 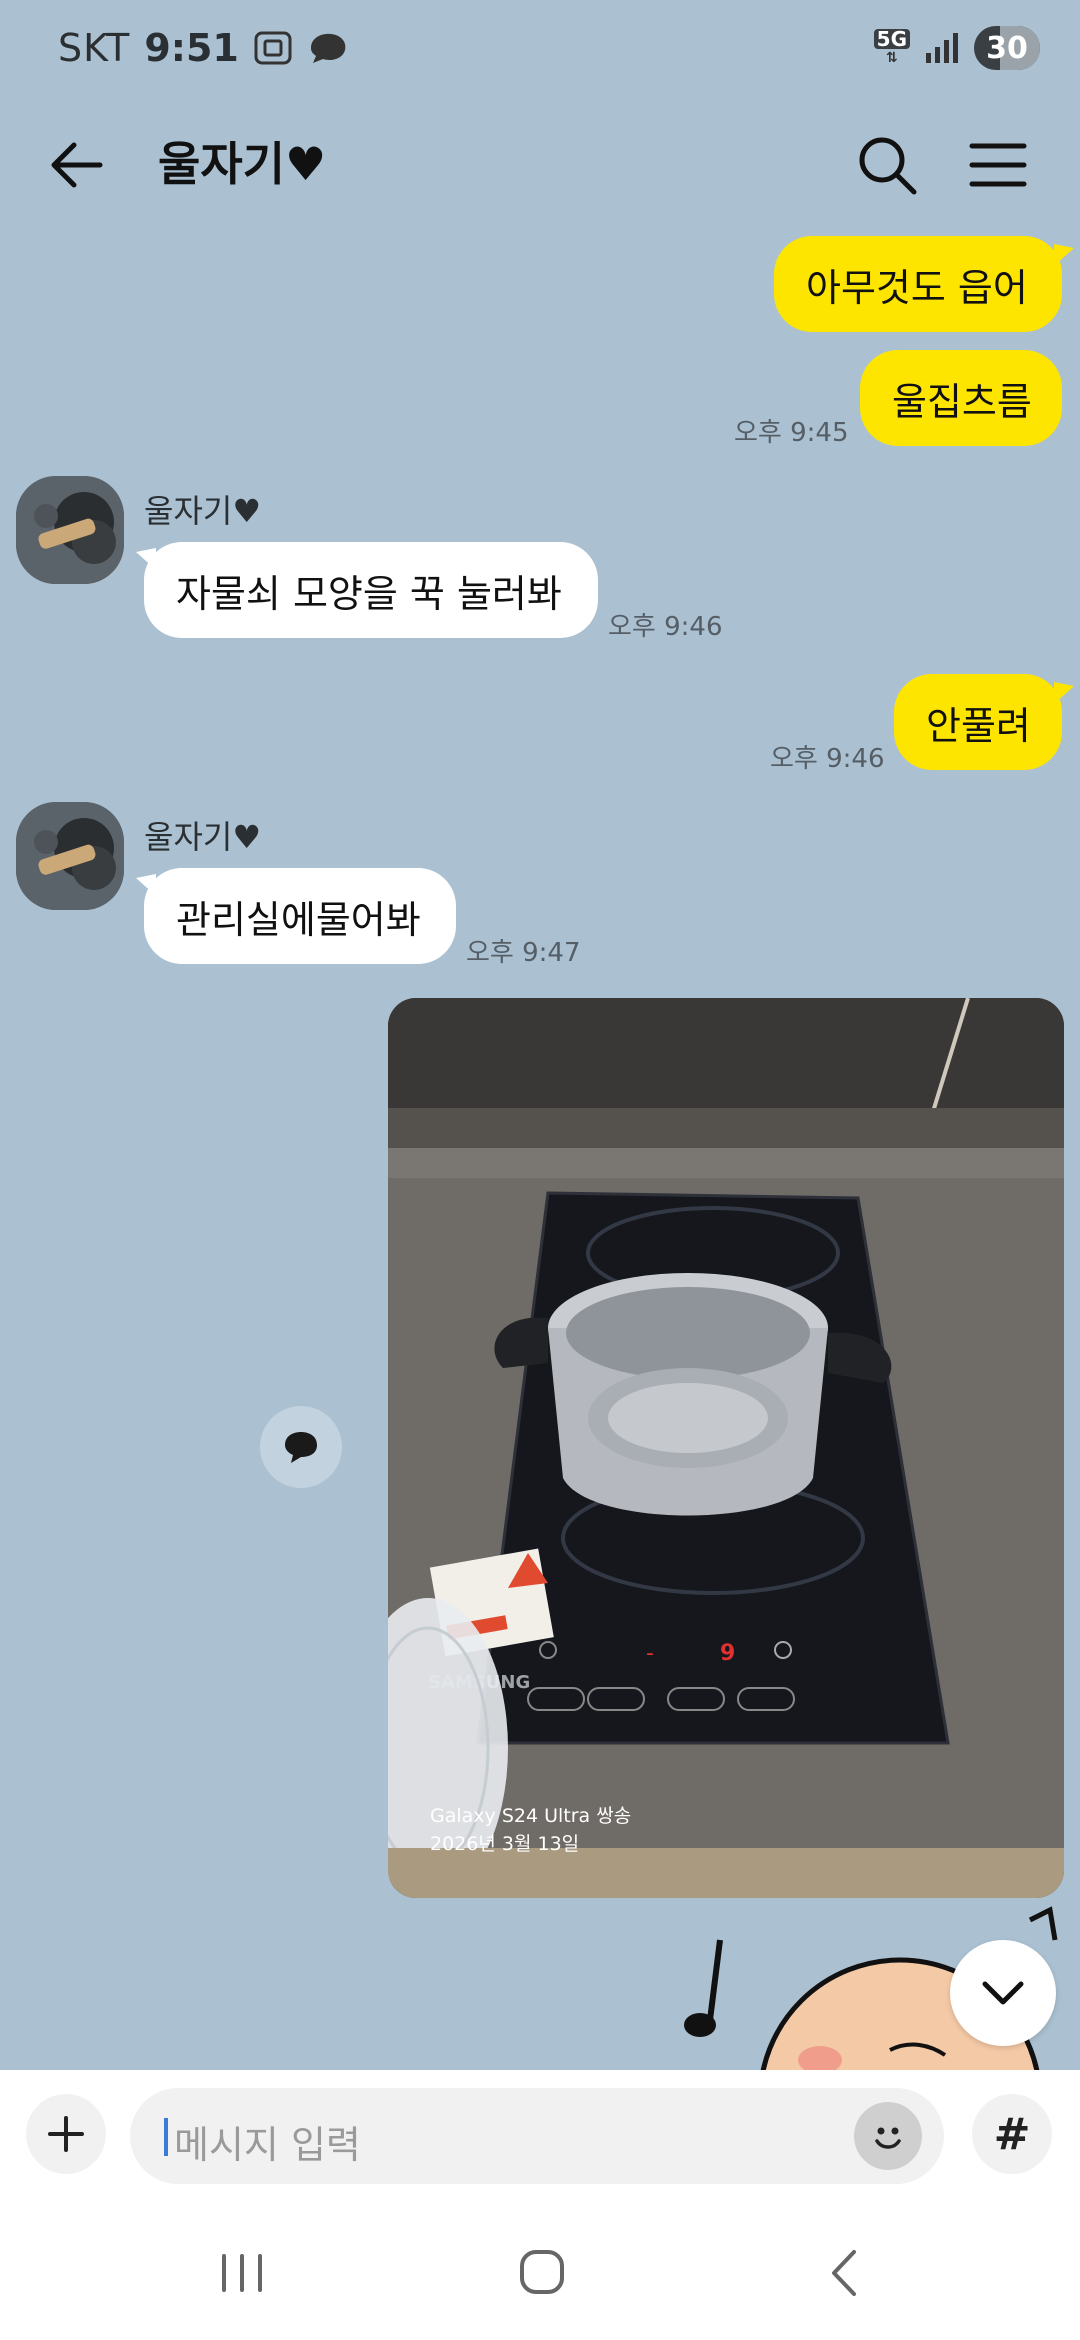 What do you see at coordinates (531, 1830) in the screenshot?
I see `photo-watermark: Galaxy S24 Ultra 쌍송 2026년 3월 13일` at bounding box center [531, 1830].